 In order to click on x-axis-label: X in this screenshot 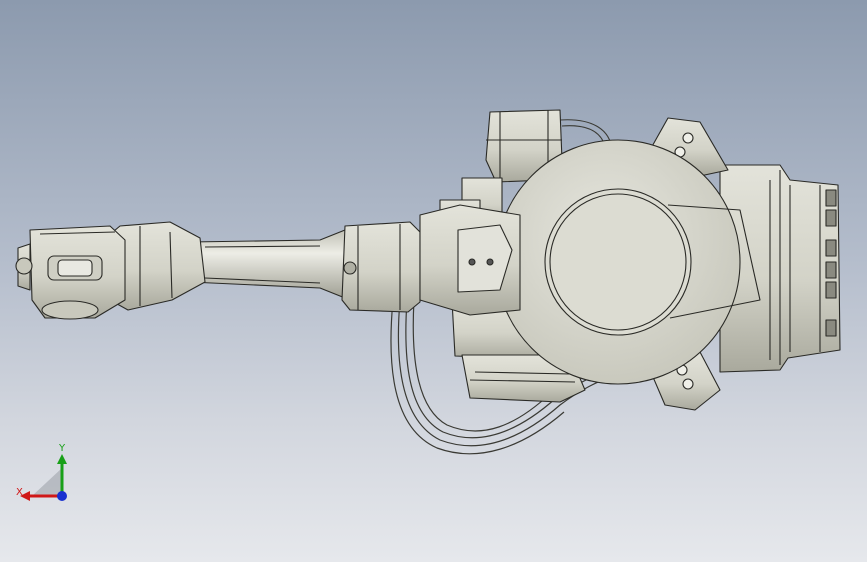, I will do `click(19, 492)`.